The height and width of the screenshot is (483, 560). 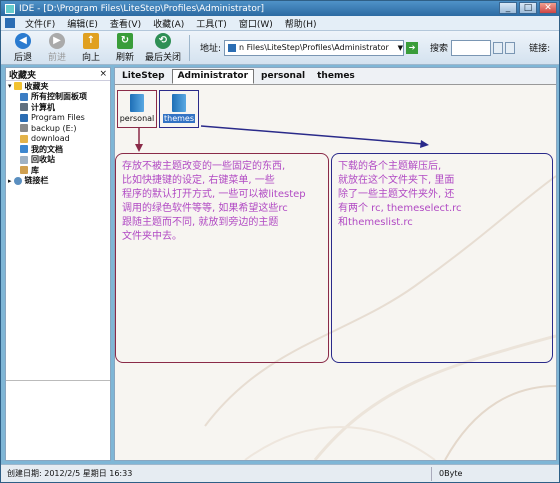 I want to click on search-go-icon, so click(x=498, y=47).